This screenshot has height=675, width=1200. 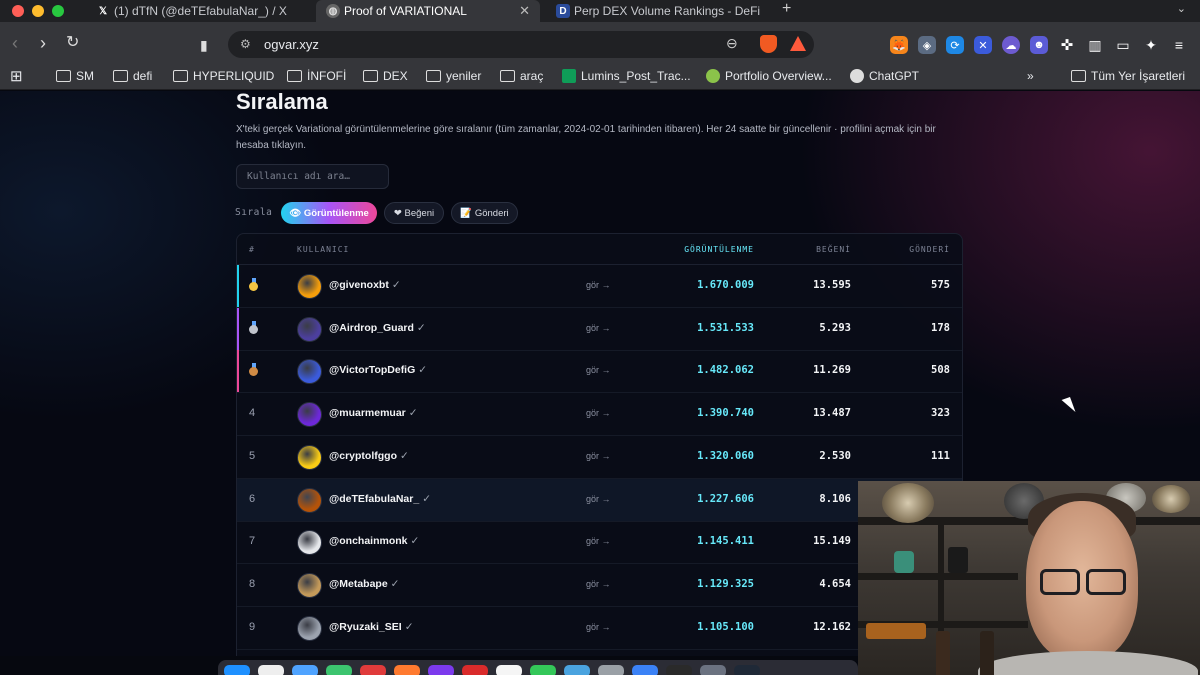 What do you see at coordinates (1151, 45) in the screenshot?
I see `leo-ai-icon: ✦` at bounding box center [1151, 45].